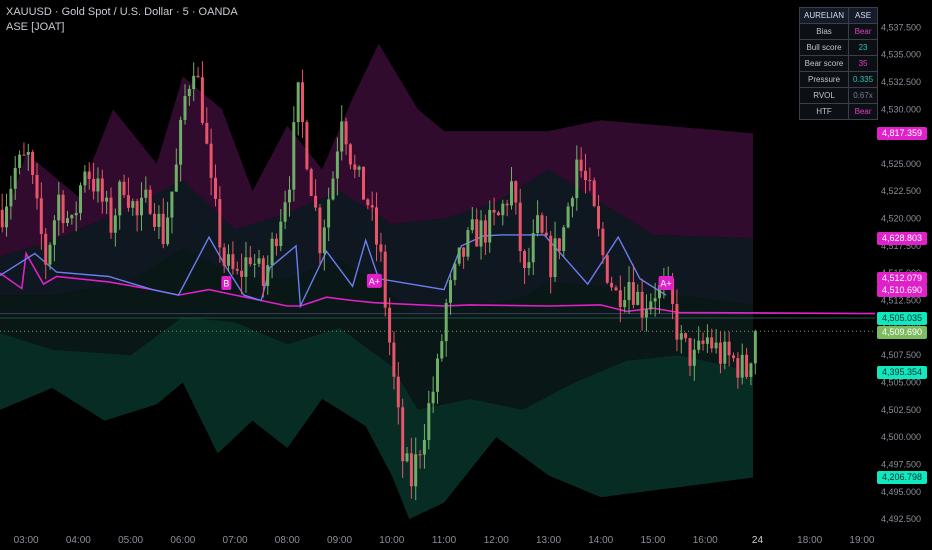  What do you see at coordinates (902, 318) in the screenshot?
I see `price-tag: 4,505.035` at bounding box center [902, 318].